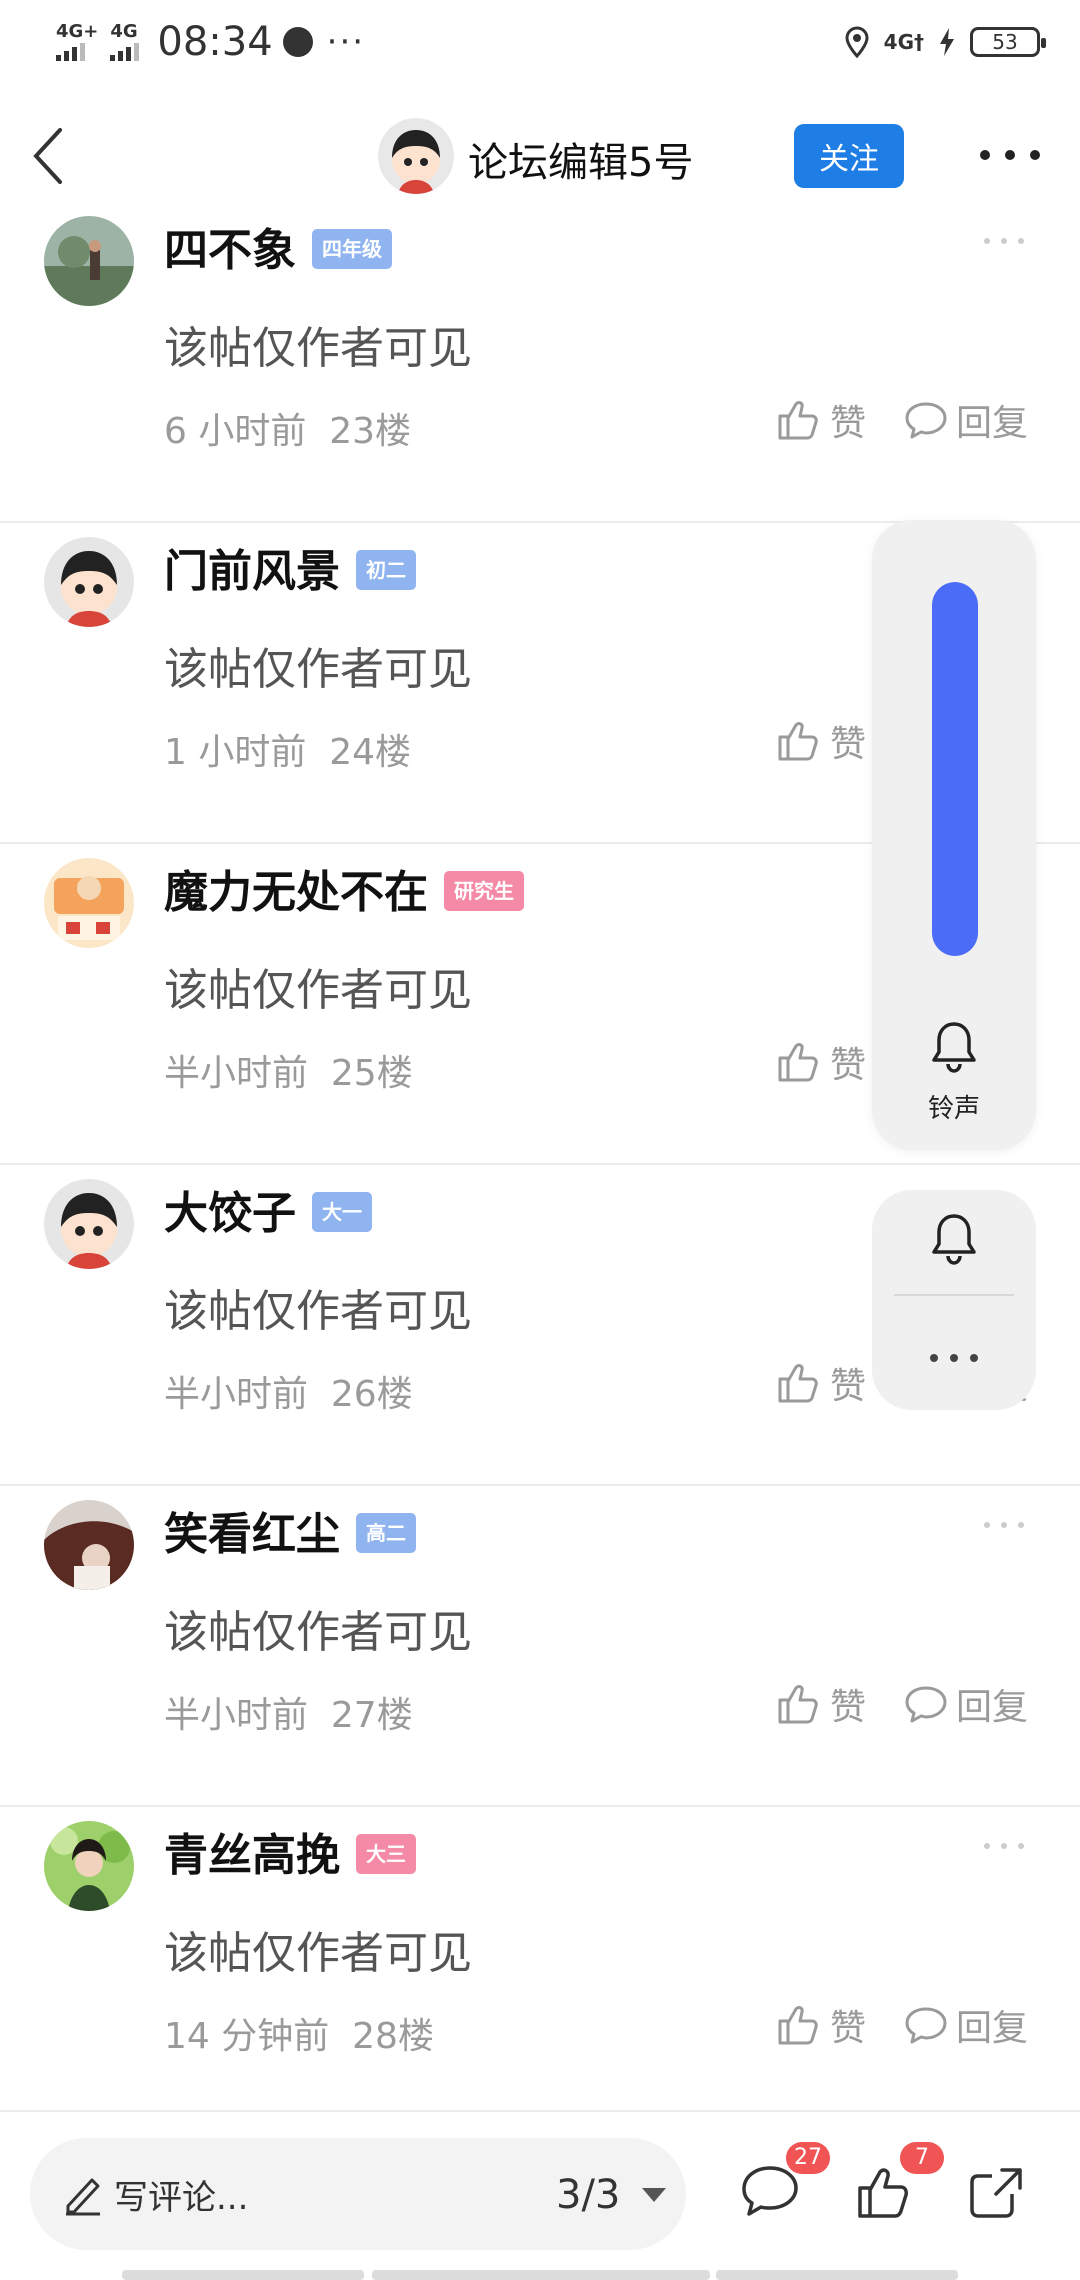 Image resolution: width=1080 pixels, height=2280 pixels. I want to click on comment-meta: 1 小时前 24楼, so click(287, 749).